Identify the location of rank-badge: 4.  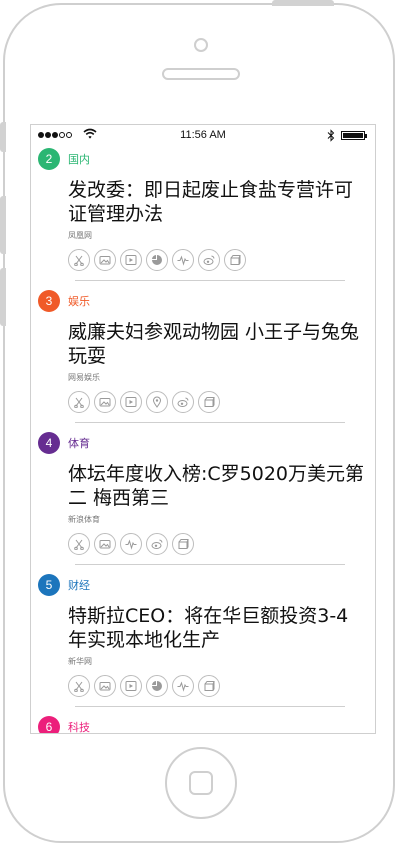
(49, 443).